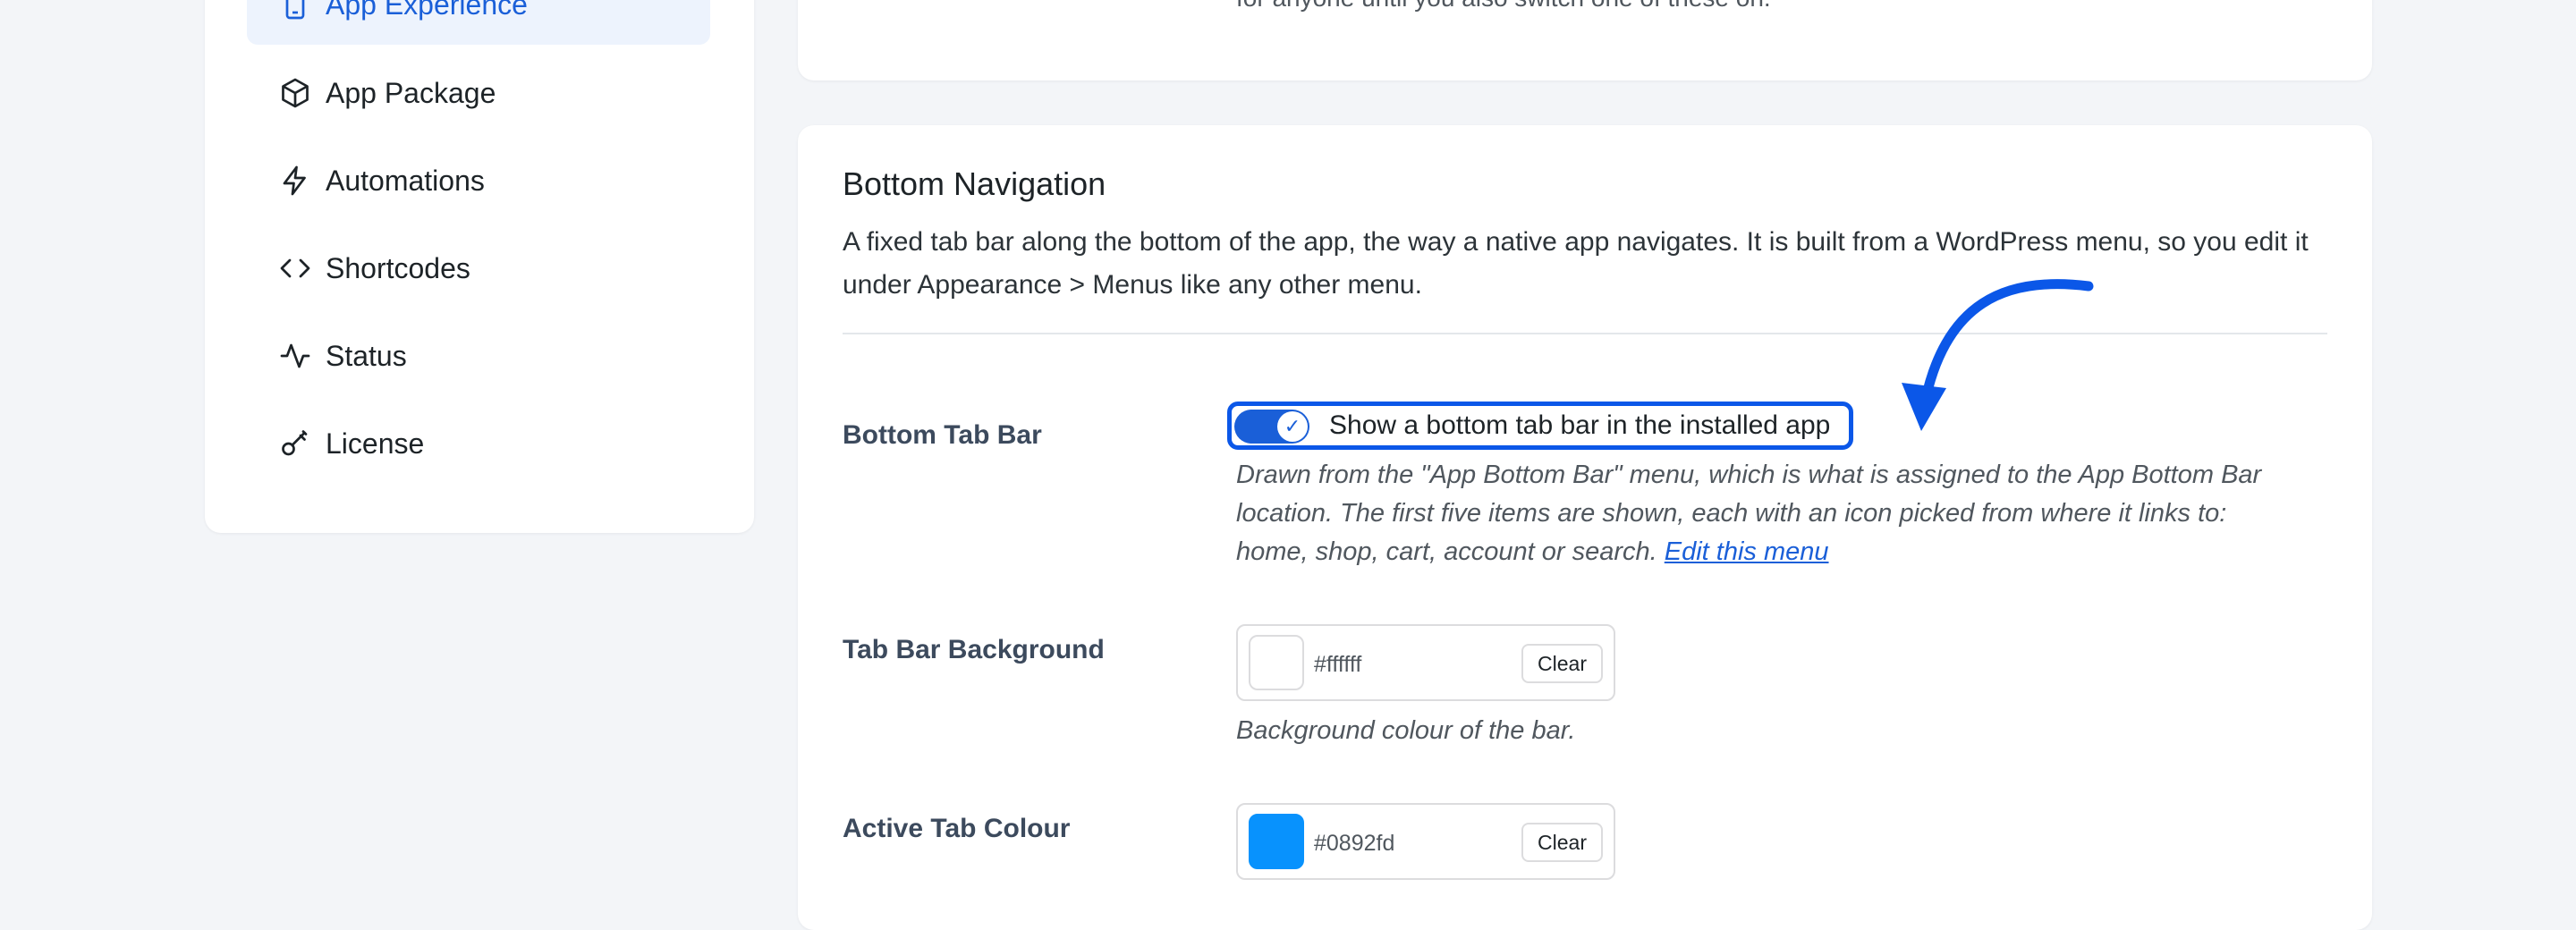 The width and height of the screenshot is (2576, 930). I want to click on sidebar-item-automations: Automations, so click(478, 180).